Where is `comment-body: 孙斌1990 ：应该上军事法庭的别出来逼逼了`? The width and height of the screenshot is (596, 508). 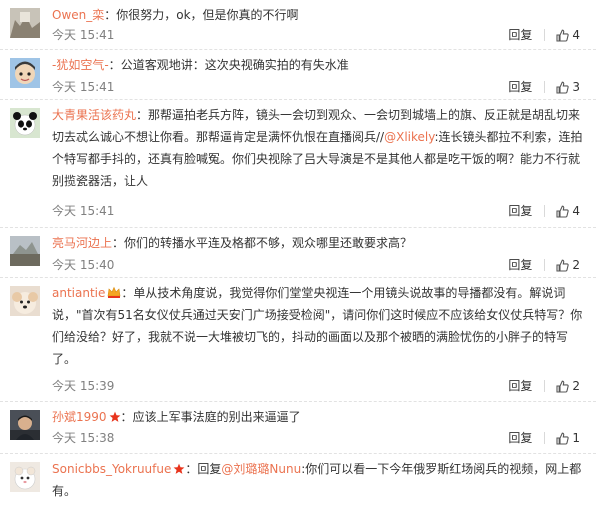 comment-body: 孙斌1990 ：应该上军事法庭的别出来逼逼了 is located at coordinates (176, 417).